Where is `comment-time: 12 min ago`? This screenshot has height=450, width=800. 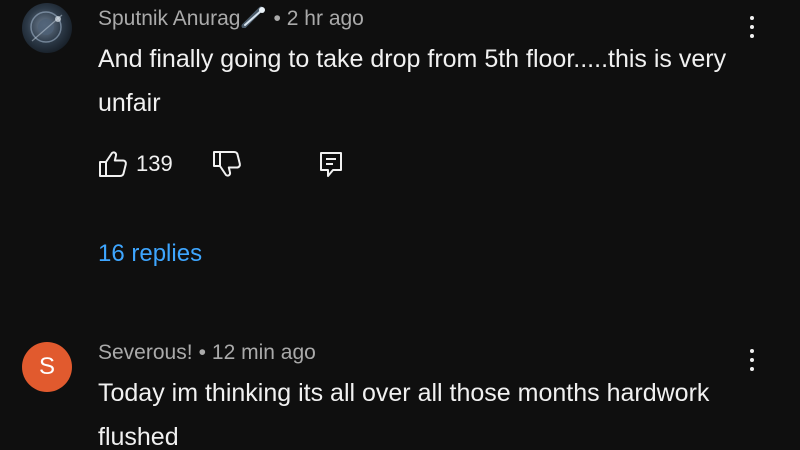 comment-time: 12 min ago is located at coordinates (263, 352).